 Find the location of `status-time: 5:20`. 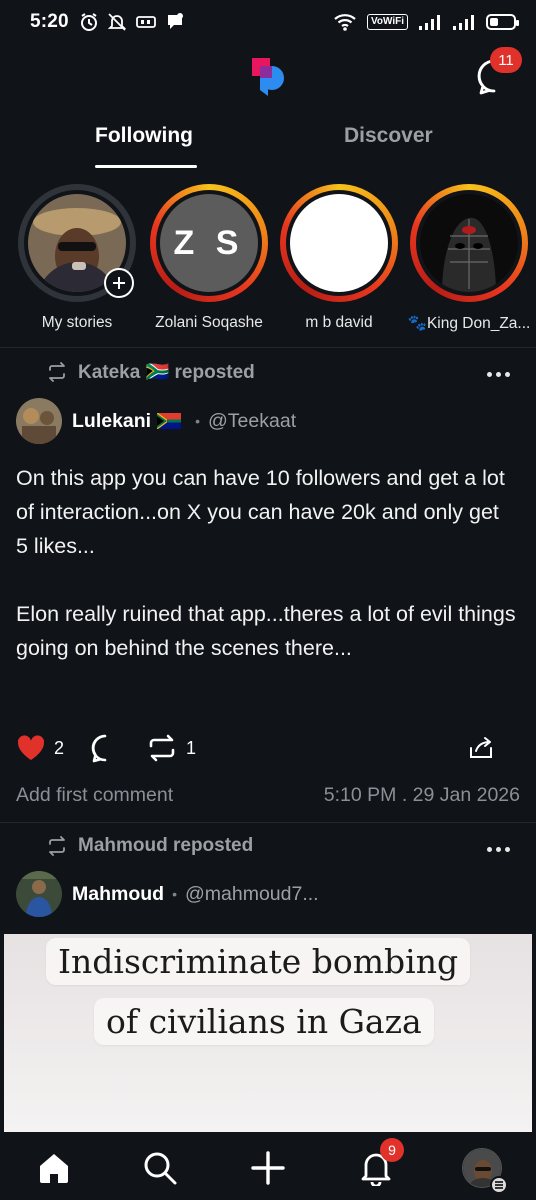

status-time: 5:20 is located at coordinates (49, 21).